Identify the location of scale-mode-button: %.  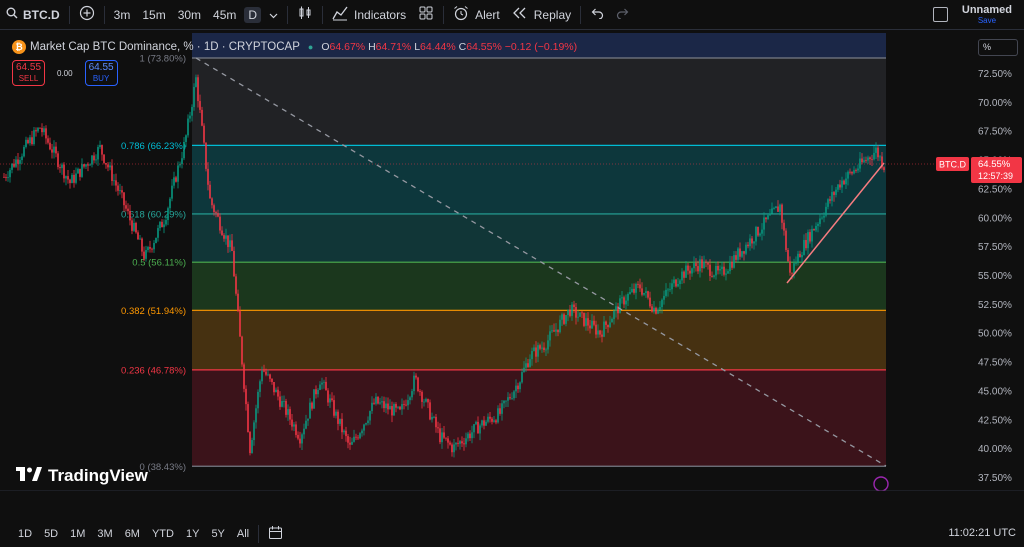
(998, 47).